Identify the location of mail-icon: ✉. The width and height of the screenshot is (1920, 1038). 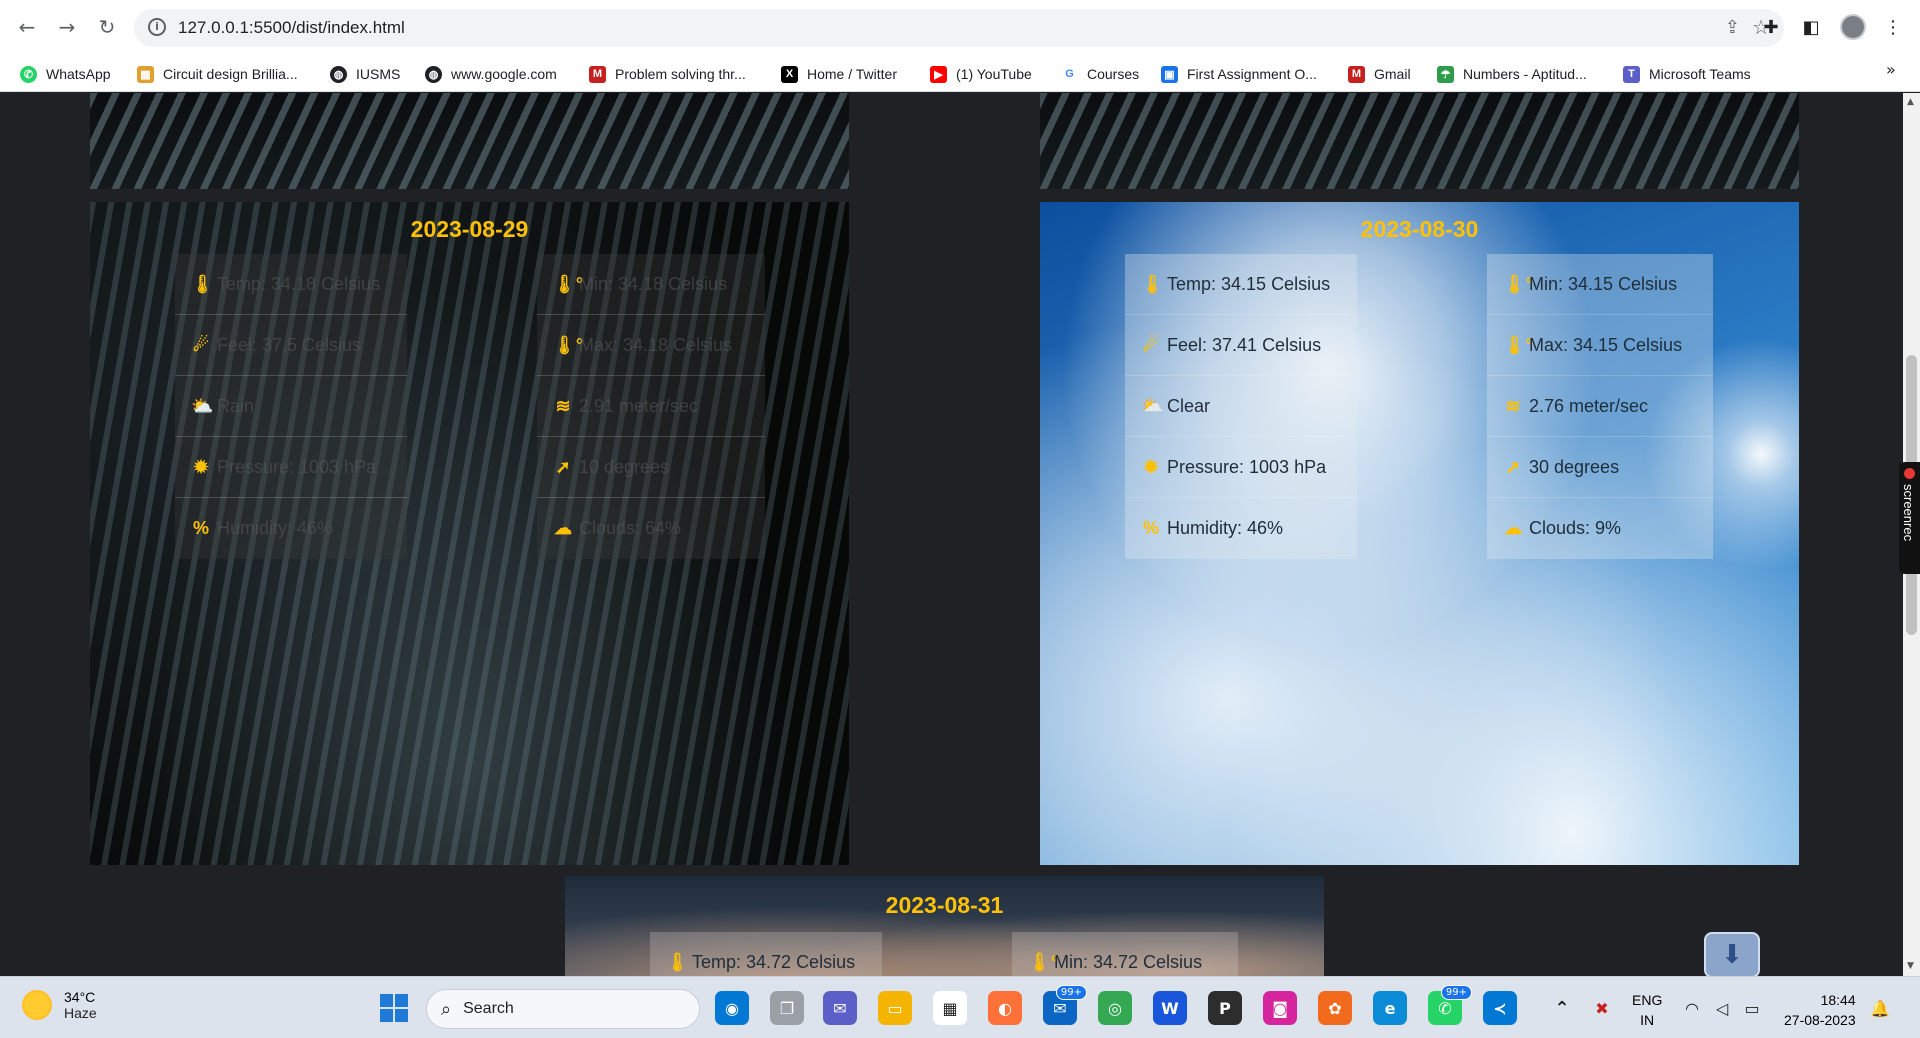
(1060, 1008).